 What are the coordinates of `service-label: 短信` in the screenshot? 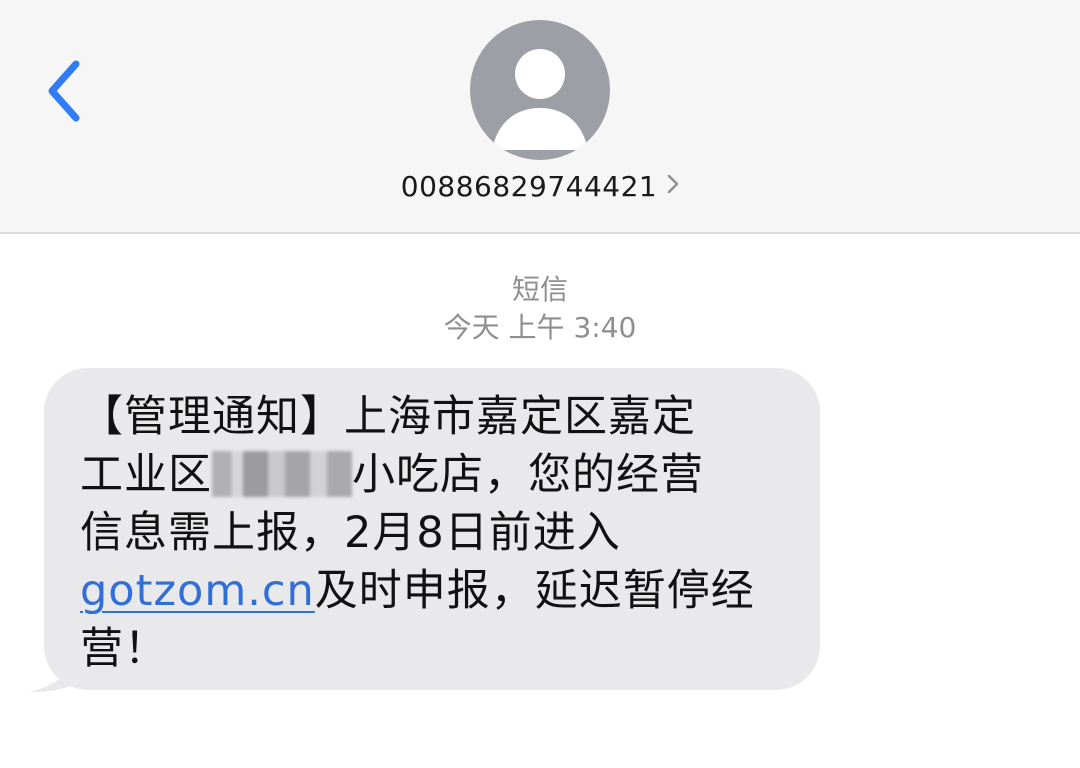 It's located at (539, 289).